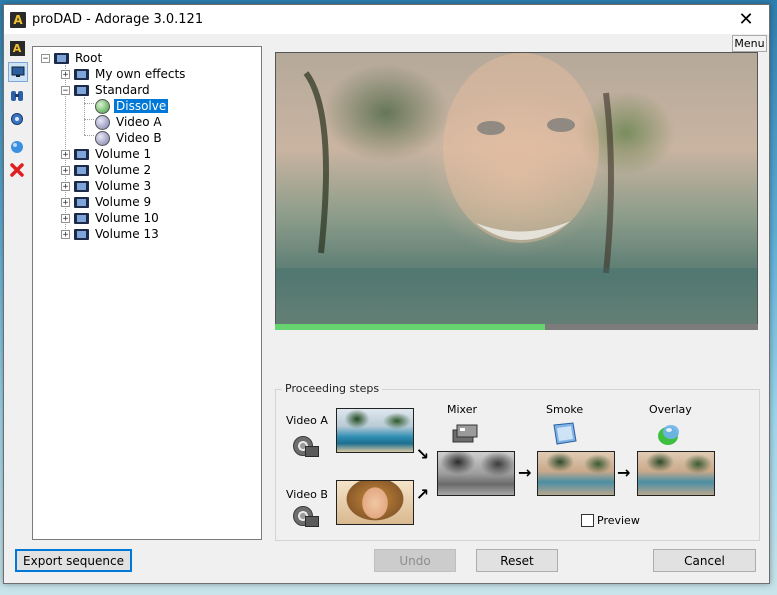 This screenshot has height=595, width=777. I want to click on tree-node-root: − Root, so click(72, 58).